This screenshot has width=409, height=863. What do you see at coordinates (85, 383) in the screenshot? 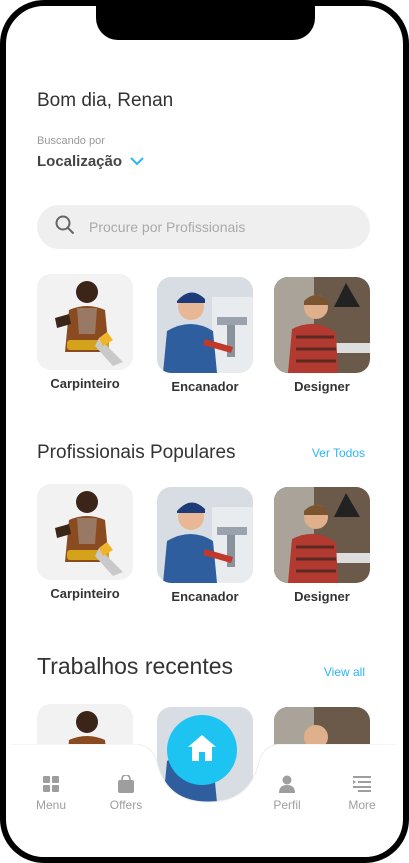
I see `category-label: Carpinteiro` at bounding box center [85, 383].